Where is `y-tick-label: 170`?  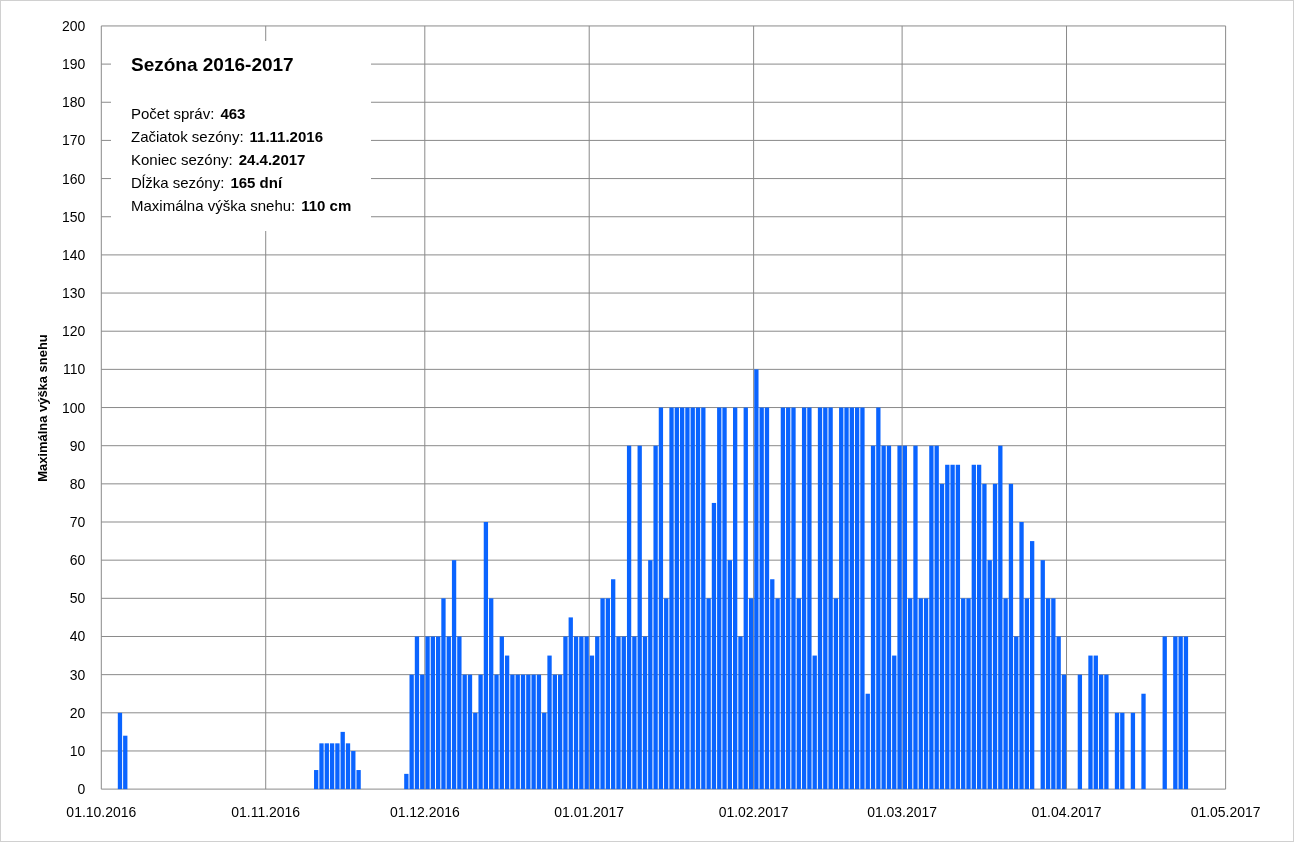 y-tick-label: 170 is located at coordinates (74, 140).